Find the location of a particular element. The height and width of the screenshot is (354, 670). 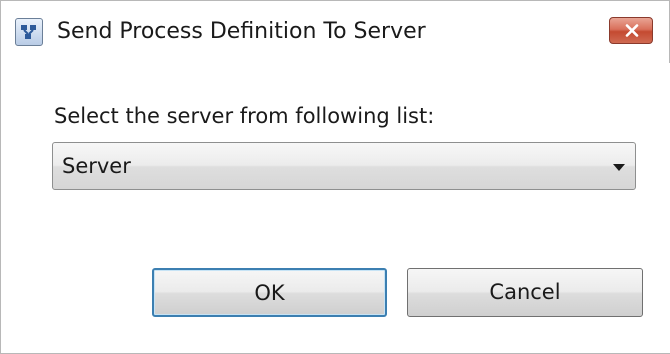

server-select: Server is located at coordinates (344, 166).